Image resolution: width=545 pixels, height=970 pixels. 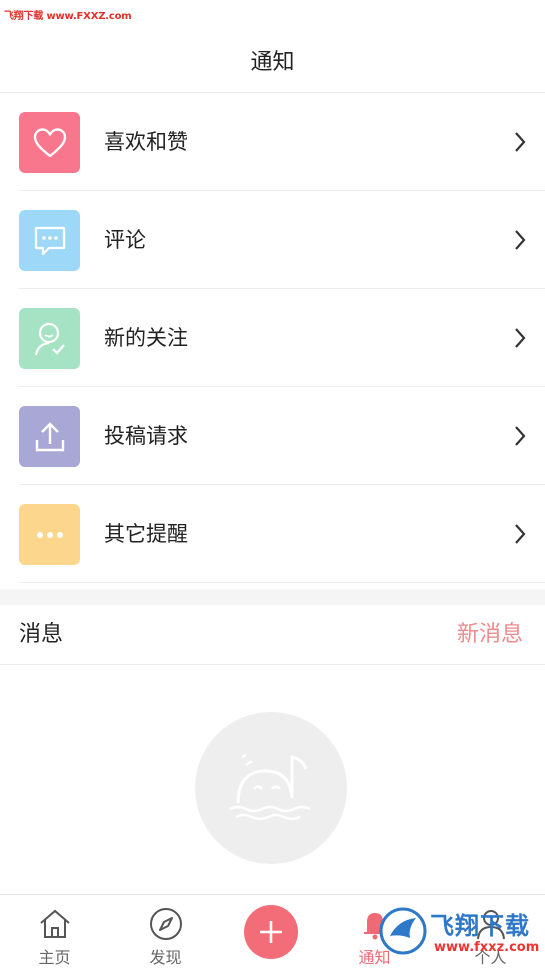 I want to click on notification-item-follows: 新的关注, so click(x=272, y=338).